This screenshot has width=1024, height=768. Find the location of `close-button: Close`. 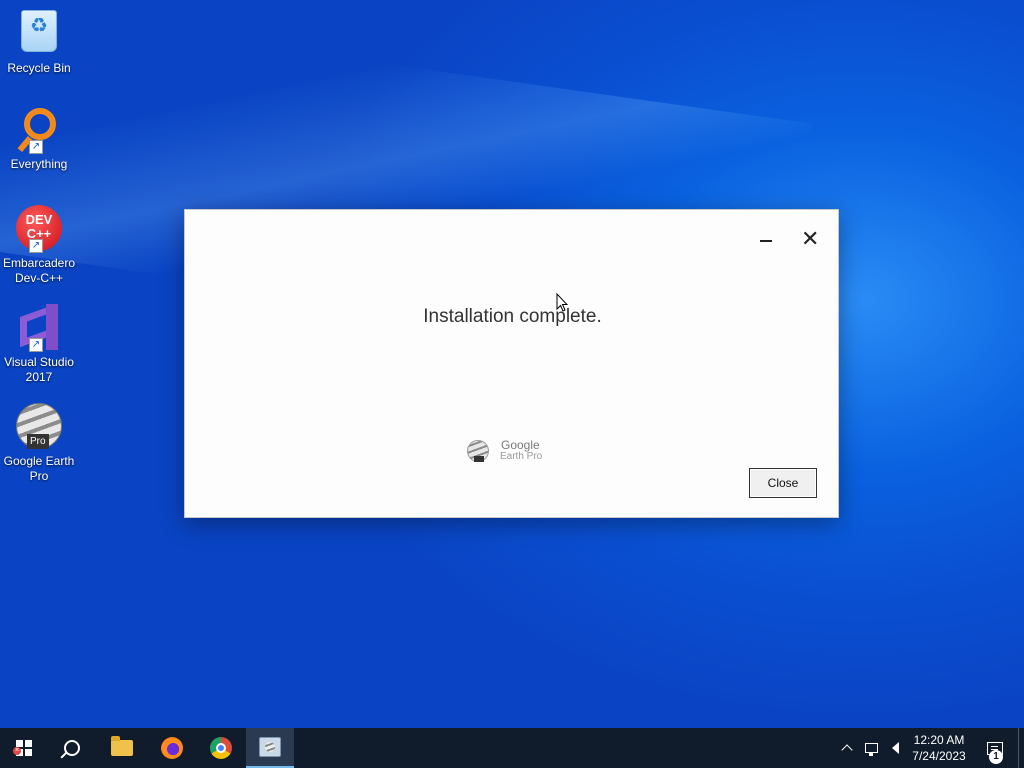

close-button: Close is located at coordinates (783, 483).